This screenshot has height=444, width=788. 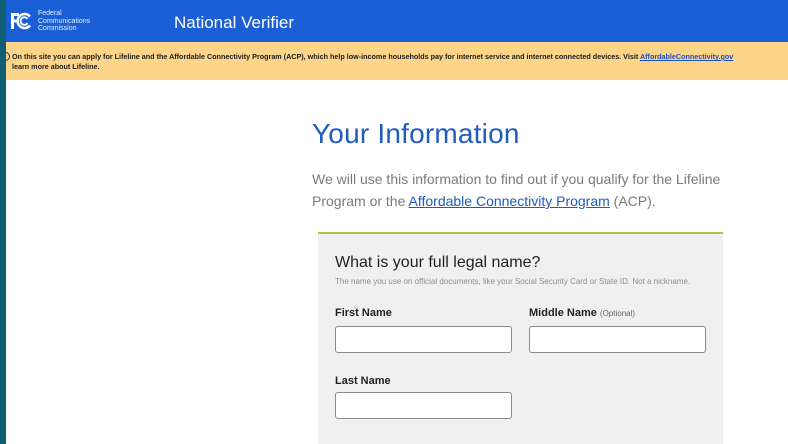 I want to click on banner-message-continued: learn more about Lifeline., so click(x=56, y=66).